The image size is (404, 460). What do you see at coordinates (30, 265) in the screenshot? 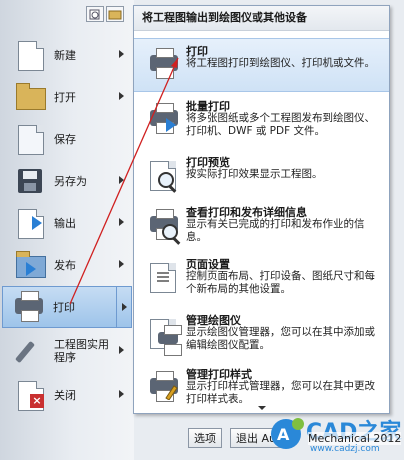
I see `publish-icon` at bounding box center [30, 265].